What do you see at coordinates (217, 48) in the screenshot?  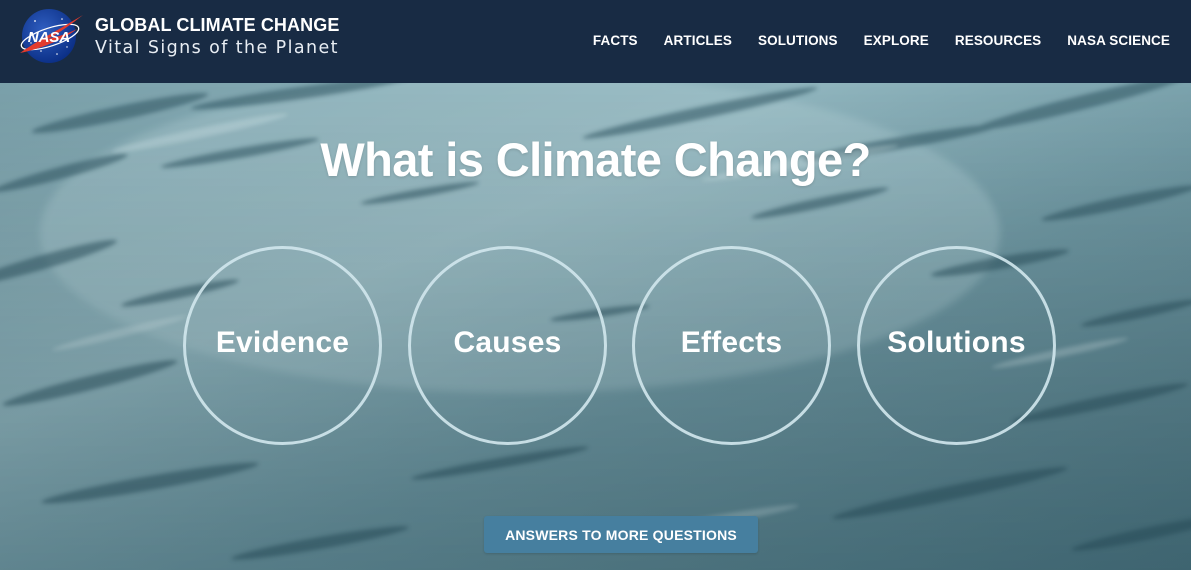 I see `site-subtitle: Vital Signs of the Planet` at bounding box center [217, 48].